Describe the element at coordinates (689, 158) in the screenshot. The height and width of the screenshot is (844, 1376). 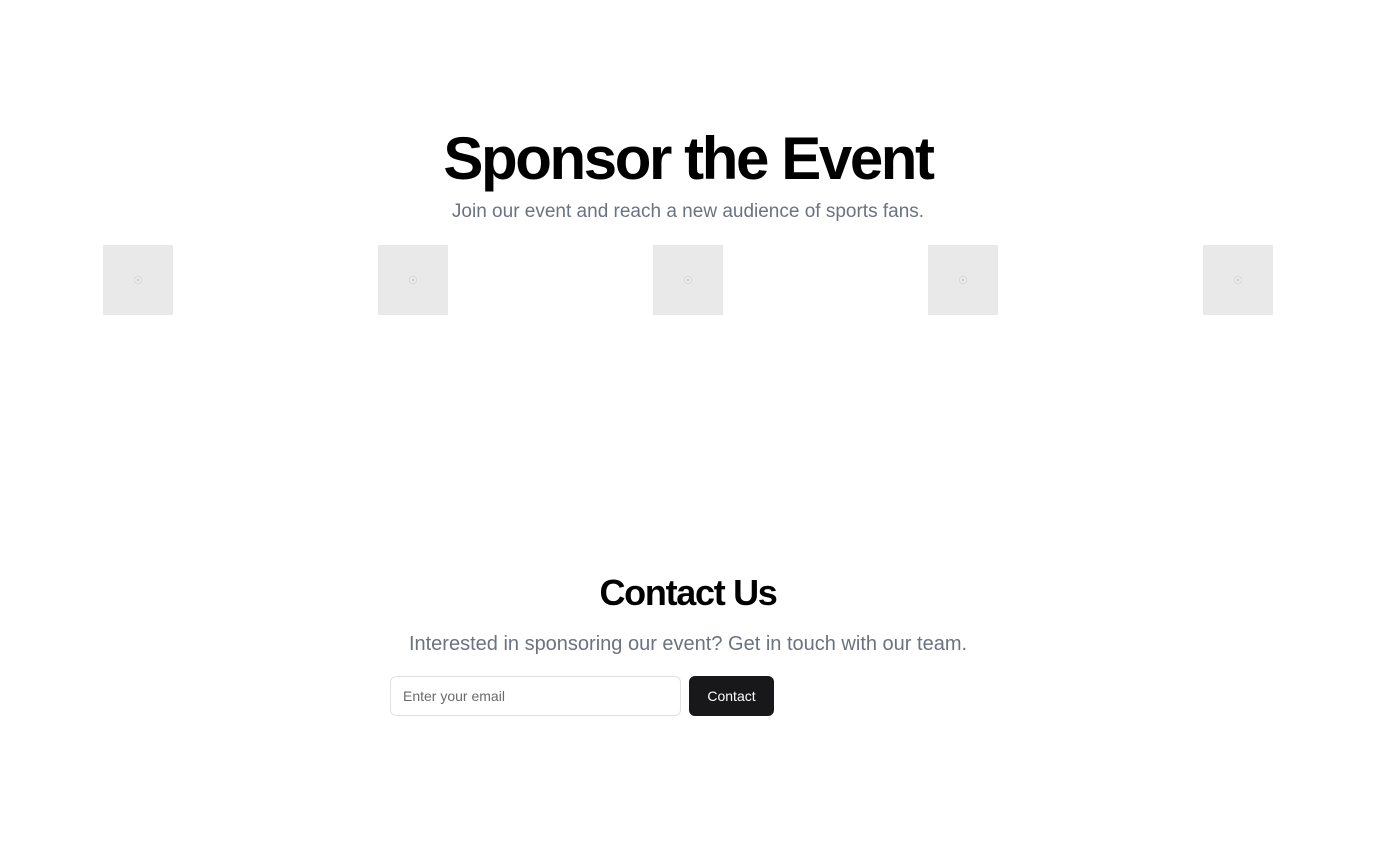
I see `sponsor-title: Sponsor the Event` at that location.